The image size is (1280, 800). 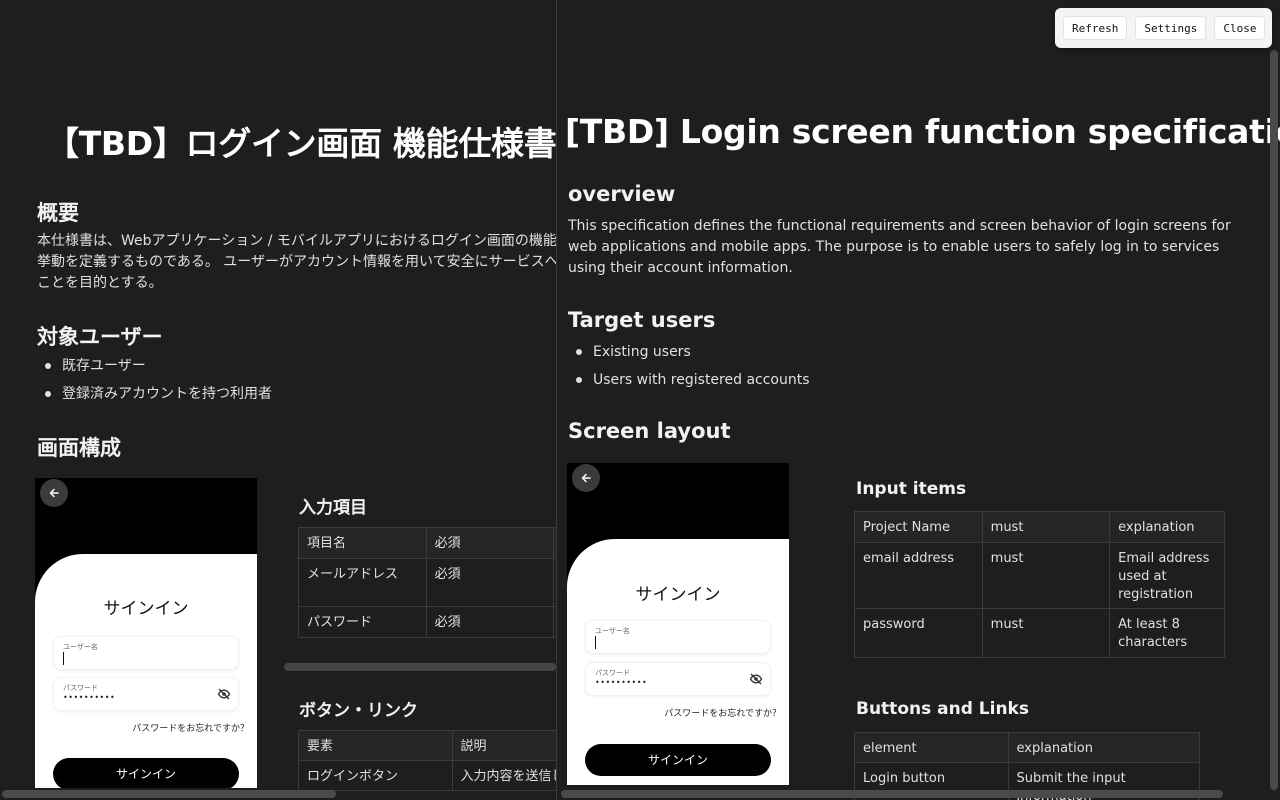 What do you see at coordinates (375, 745) in the screenshot?
I see `table-header-cell: 要素` at bounding box center [375, 745].